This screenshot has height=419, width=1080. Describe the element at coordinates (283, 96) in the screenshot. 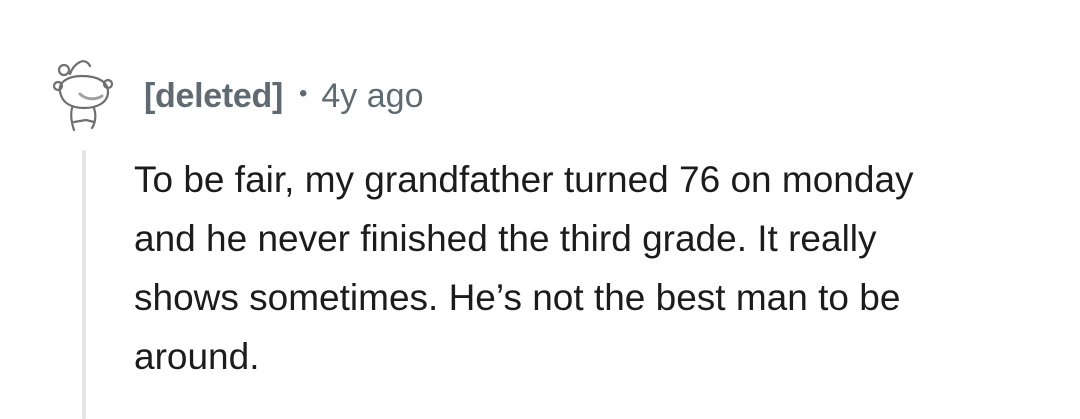

I see `comment-meta: [deleted] • 4y ago` at that location.